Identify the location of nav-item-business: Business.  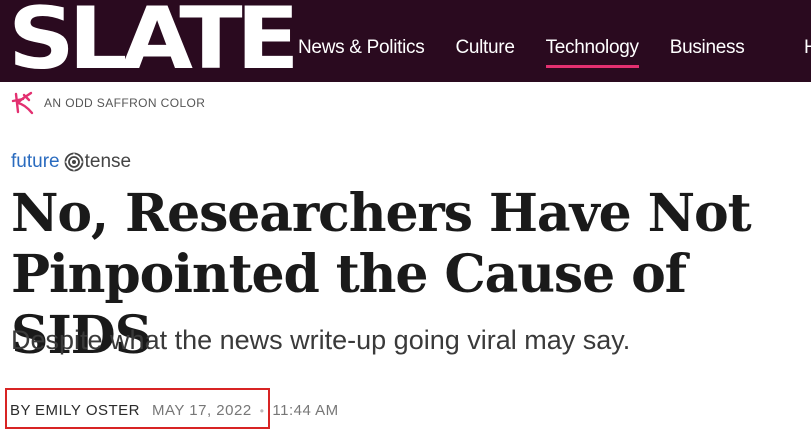
(707, 48).